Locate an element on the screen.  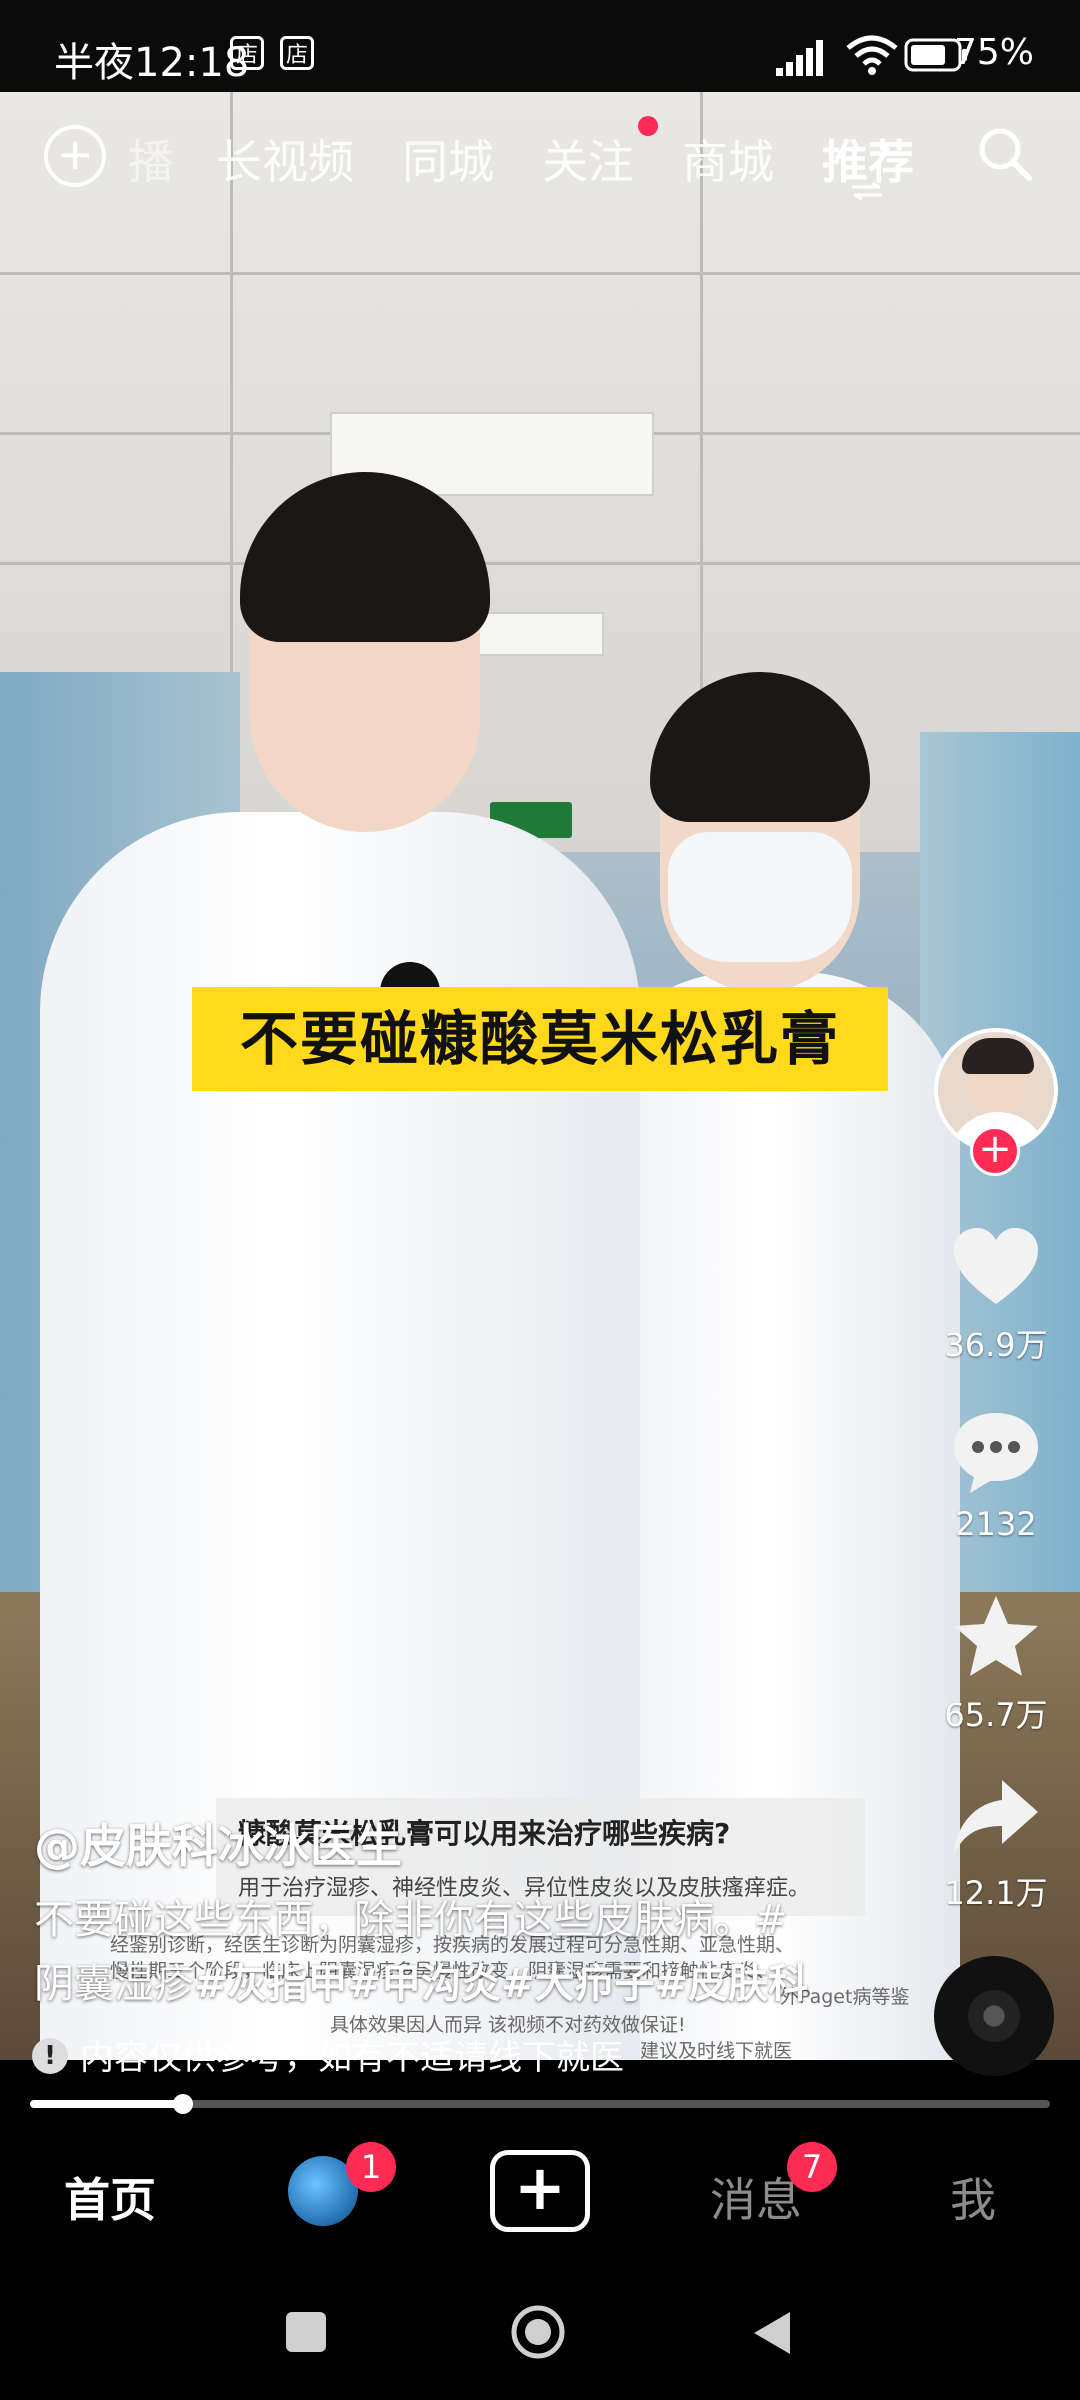
share-count: 12.1万 is located at coordinates (996, 1893).